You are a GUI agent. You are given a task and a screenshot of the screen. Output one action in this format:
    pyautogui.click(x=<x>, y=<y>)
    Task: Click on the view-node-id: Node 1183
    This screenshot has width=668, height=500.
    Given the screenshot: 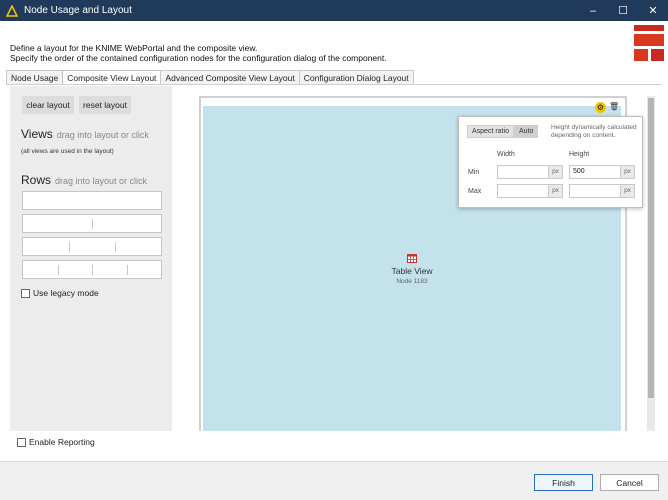 What is the action you would take?
    pyautogui.click(x=412, y=281)
    